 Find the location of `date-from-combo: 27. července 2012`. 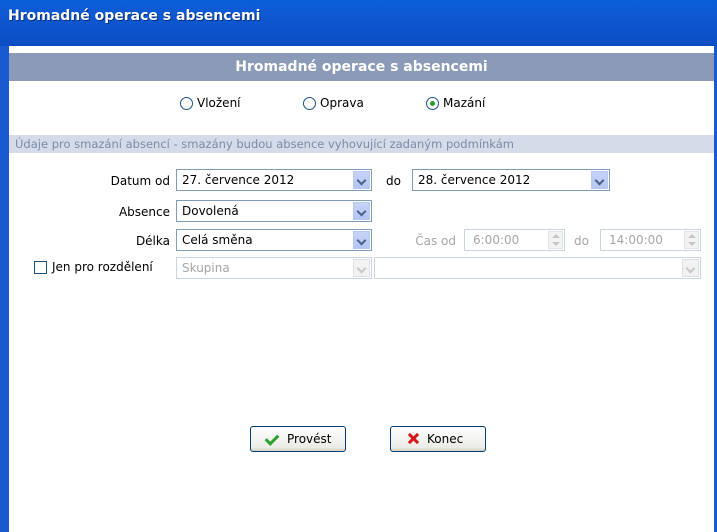

date-from-combo: 27. července 2012 is located at coordinates (274, 180).